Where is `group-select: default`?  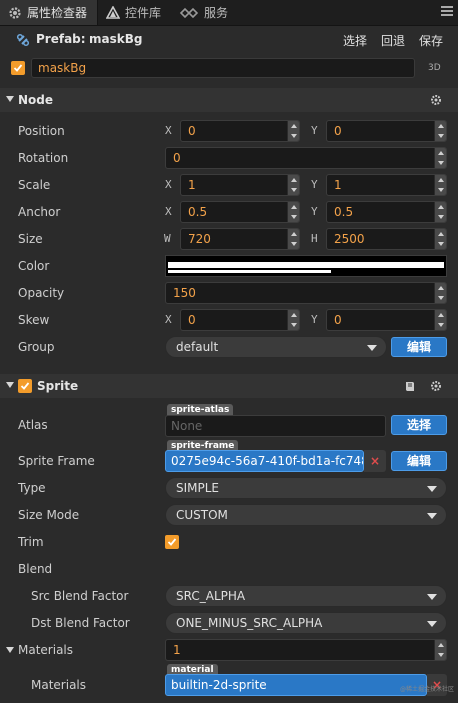 group-select: default is located at coordinates (276, 347).